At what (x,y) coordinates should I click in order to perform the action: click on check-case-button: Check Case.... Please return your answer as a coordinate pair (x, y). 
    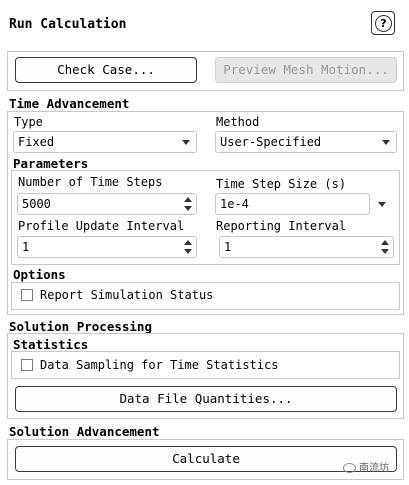
    Looking at the image, I should click on (106, 70).